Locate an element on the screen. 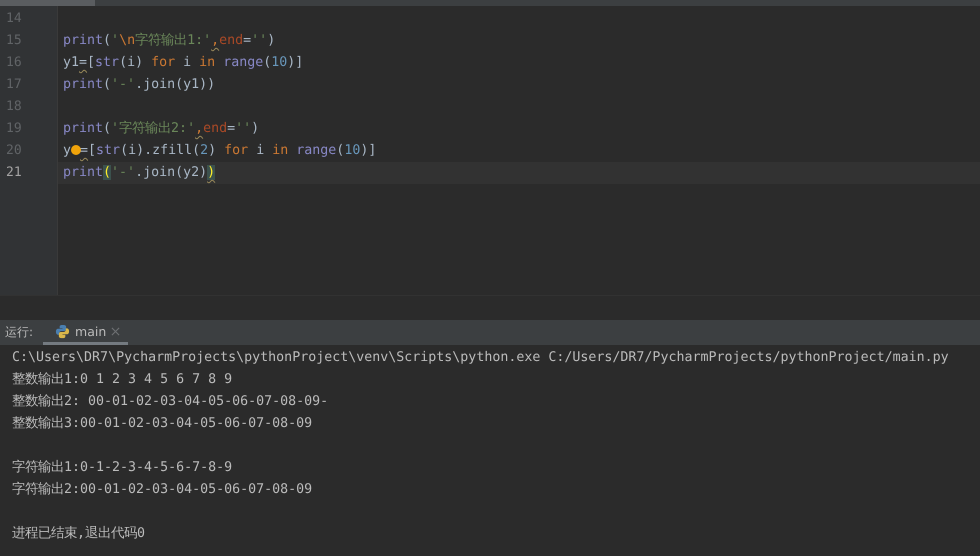  code-line: y =[str(i).zfill(2) for i in range(10)] is located at coordinates (219, 151).